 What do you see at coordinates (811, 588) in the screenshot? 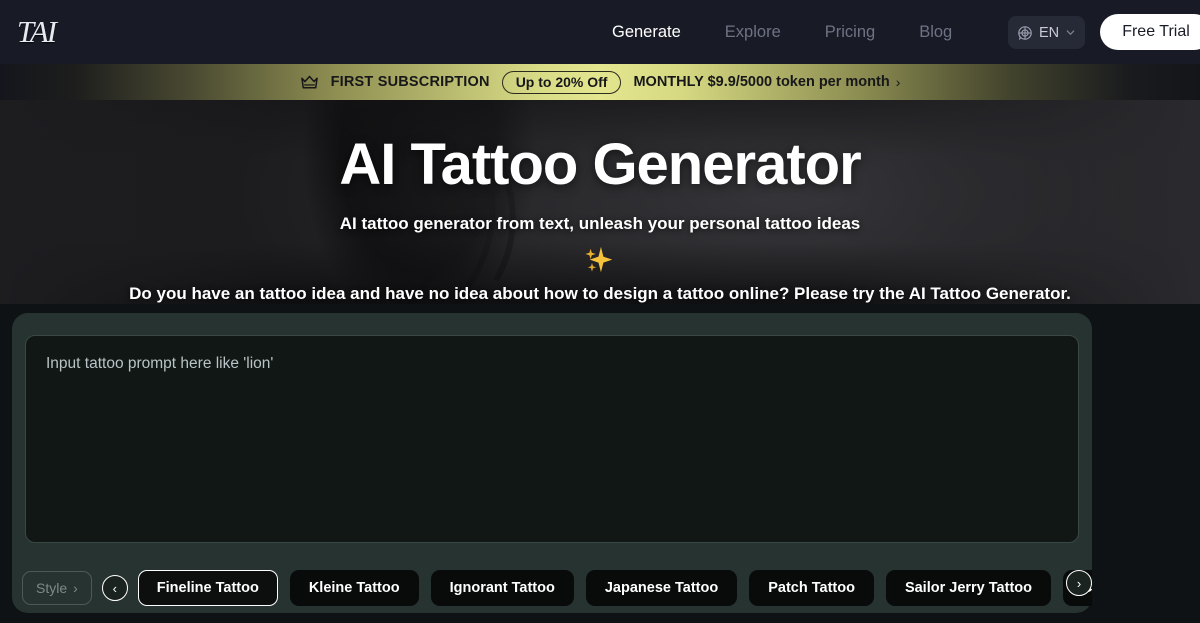
I see `style-chip-patch-tattoo: Patch Tattoo` at bounding box center [811, 588].